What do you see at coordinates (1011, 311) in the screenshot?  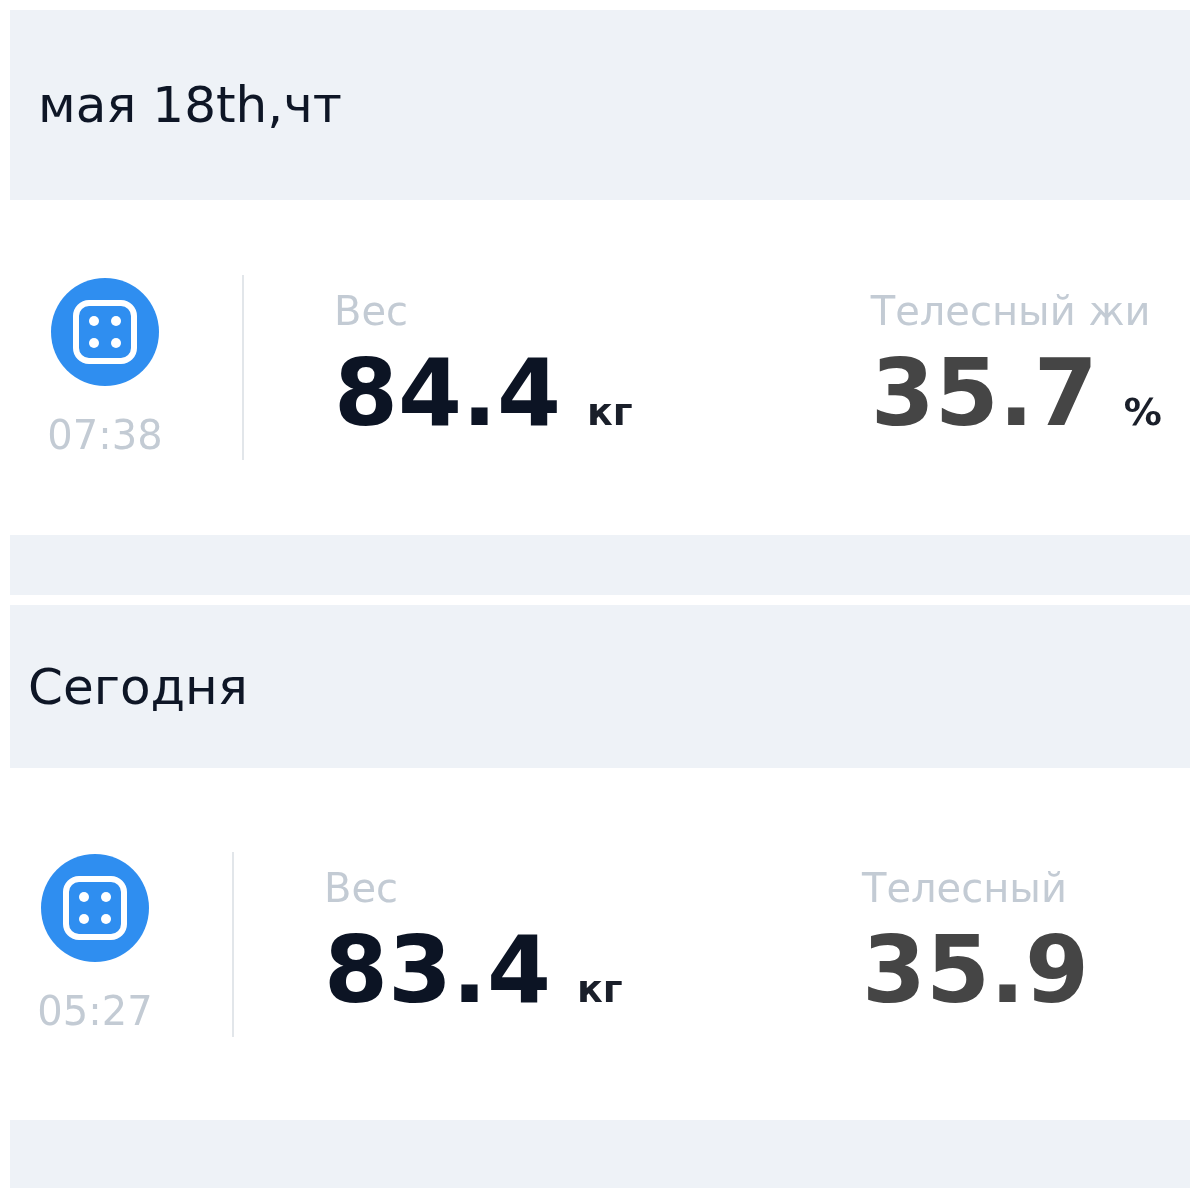 I see `metric-label: Телесный жи` at bounding box center [1011, 311].